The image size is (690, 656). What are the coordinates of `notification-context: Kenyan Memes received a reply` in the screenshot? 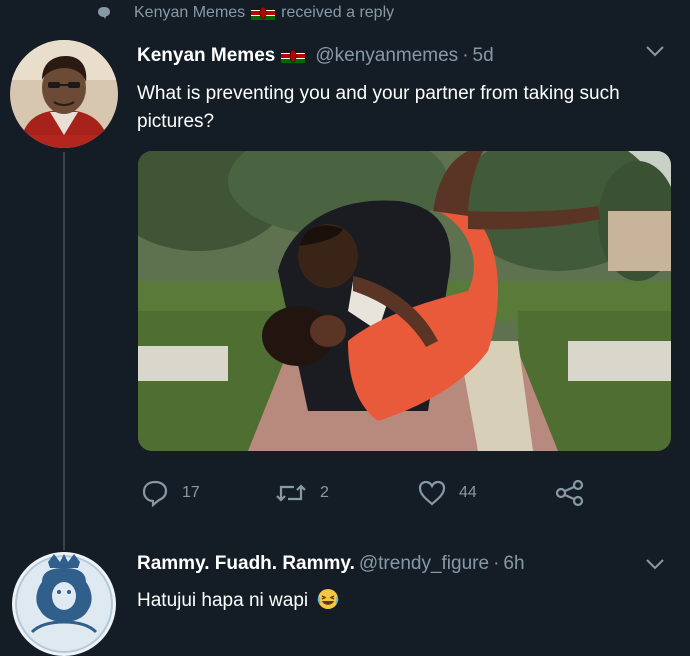 It's located at (245, 13).